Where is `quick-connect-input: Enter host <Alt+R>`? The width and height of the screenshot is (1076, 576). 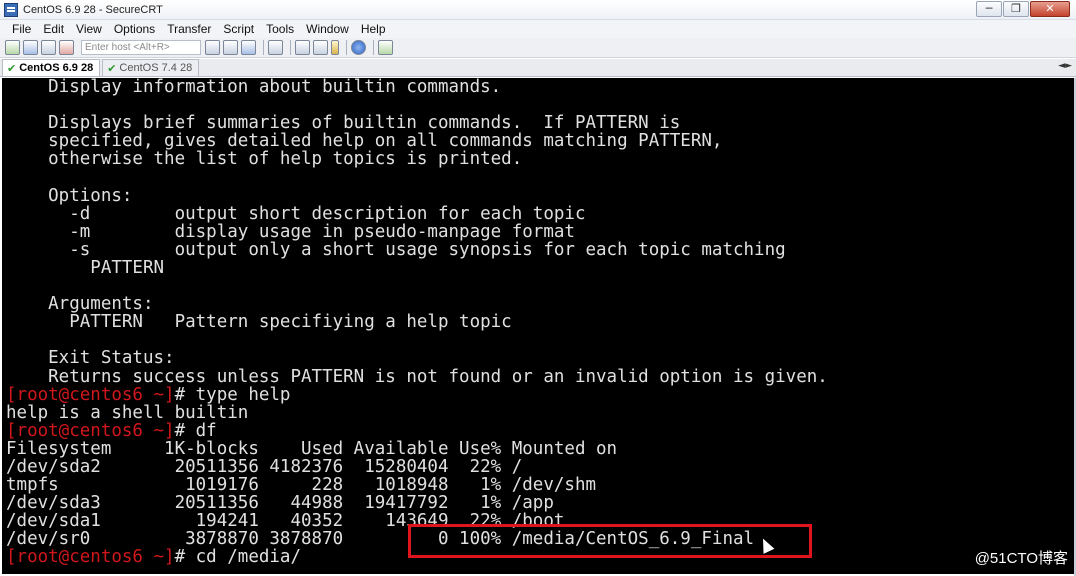 quick-connect-input: Enter host <Alt+R> is located at coordinates (141, 47).